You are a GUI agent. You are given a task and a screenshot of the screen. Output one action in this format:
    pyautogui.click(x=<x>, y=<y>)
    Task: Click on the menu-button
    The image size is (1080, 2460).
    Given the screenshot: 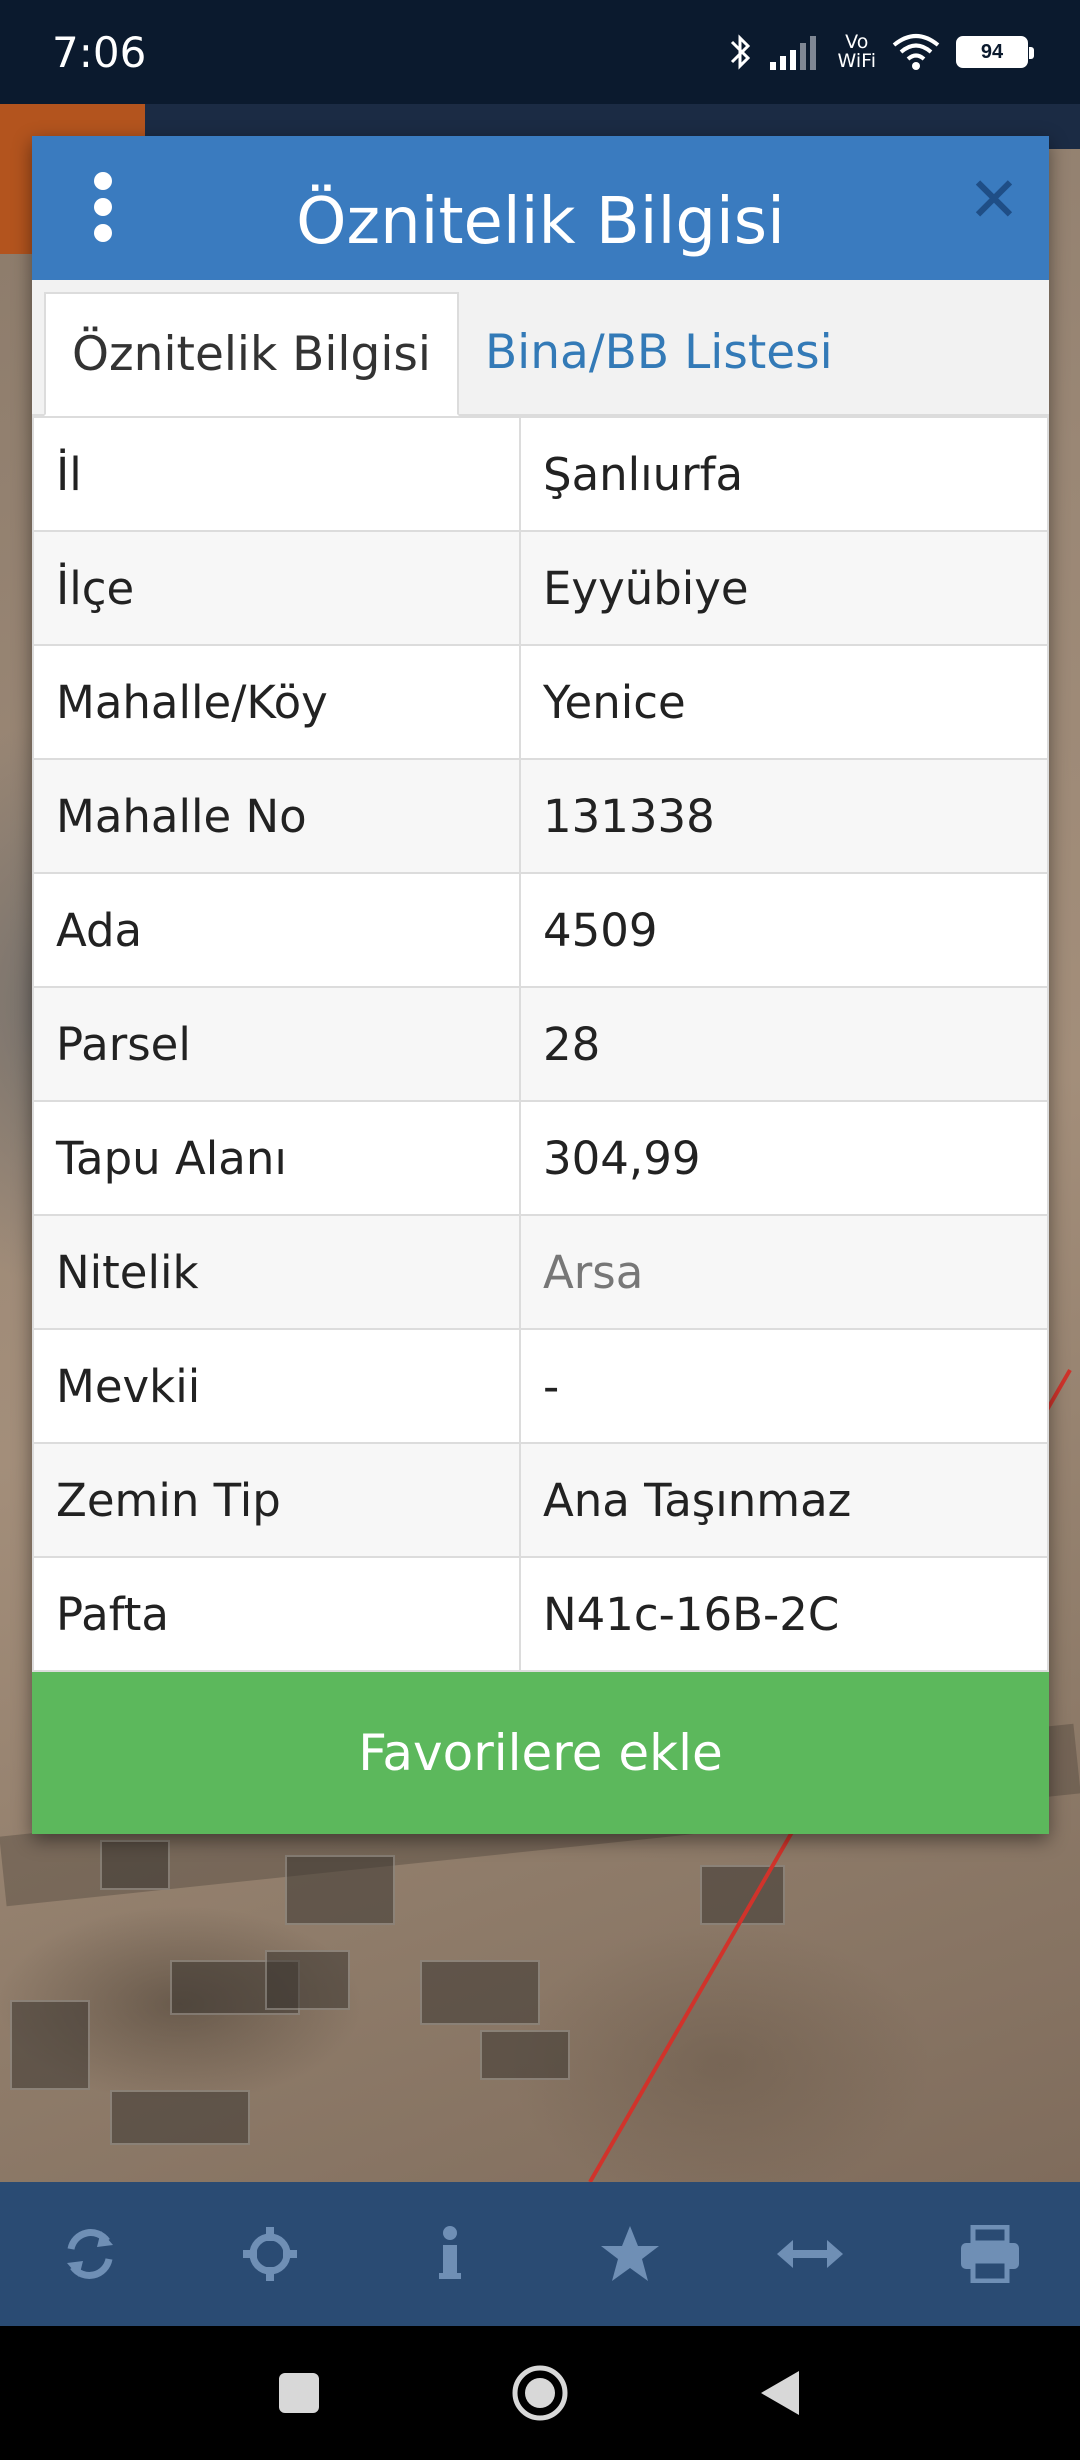 What is the action you would take?
    pyautogui.click(x=103, y=207)
    